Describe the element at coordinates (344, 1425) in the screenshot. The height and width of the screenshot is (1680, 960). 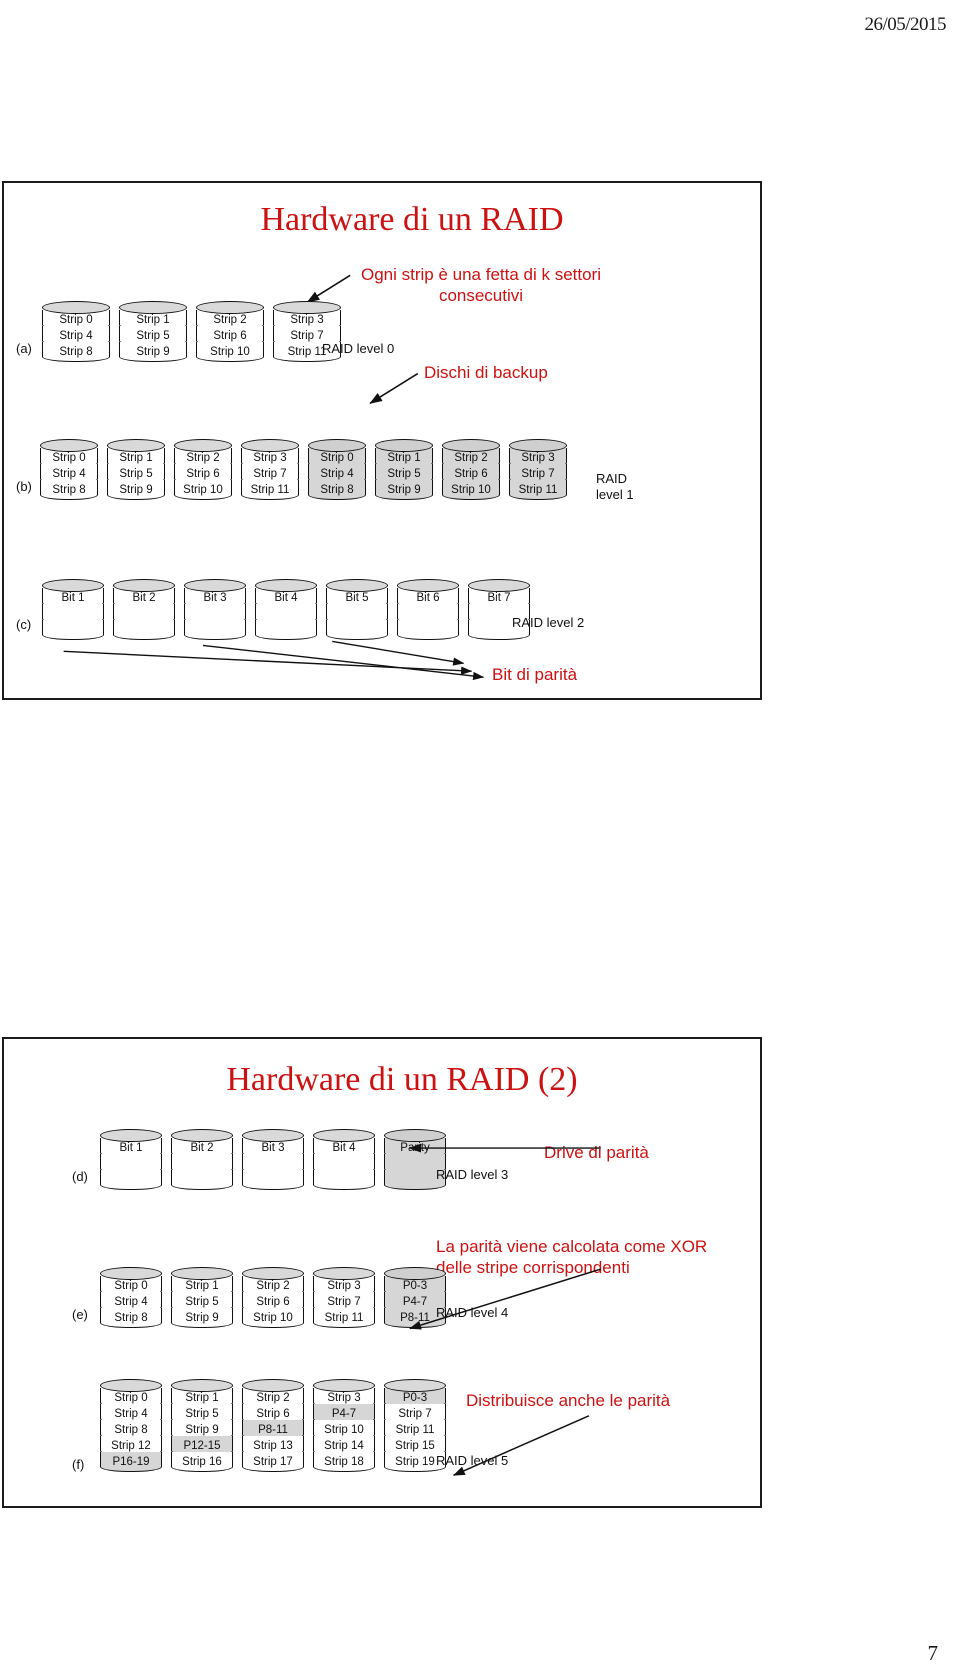
I see `disk-cylinder: Strip 3 P4-7 Strip 10 Strip 14 Strip 18` at that location.